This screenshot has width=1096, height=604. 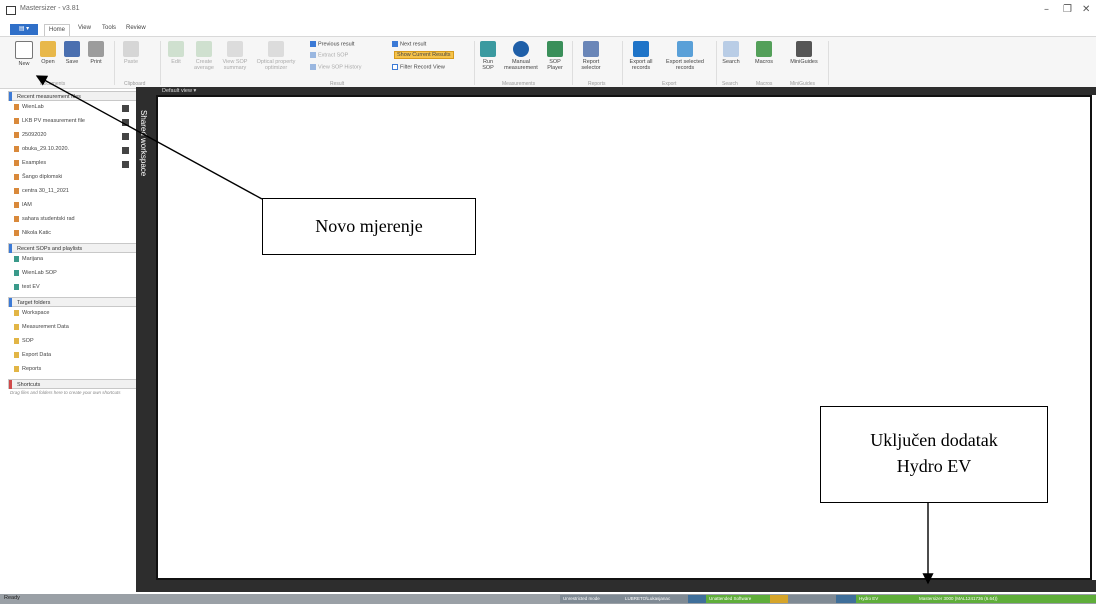 I want to click on callout-hydro-line2: Hydro EV, so click(x=934, y=466).